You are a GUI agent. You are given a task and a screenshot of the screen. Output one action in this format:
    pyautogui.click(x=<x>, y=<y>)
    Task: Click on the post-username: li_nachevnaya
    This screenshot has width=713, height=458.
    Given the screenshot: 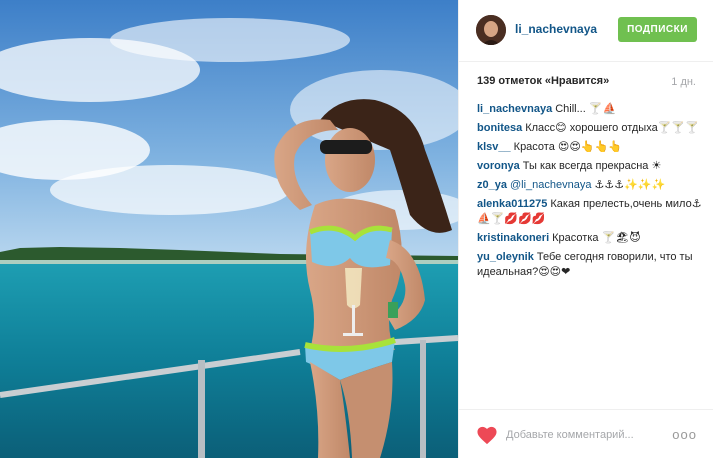 What is the action you would take?
    pyautogui.click(x=556, y=29)
    